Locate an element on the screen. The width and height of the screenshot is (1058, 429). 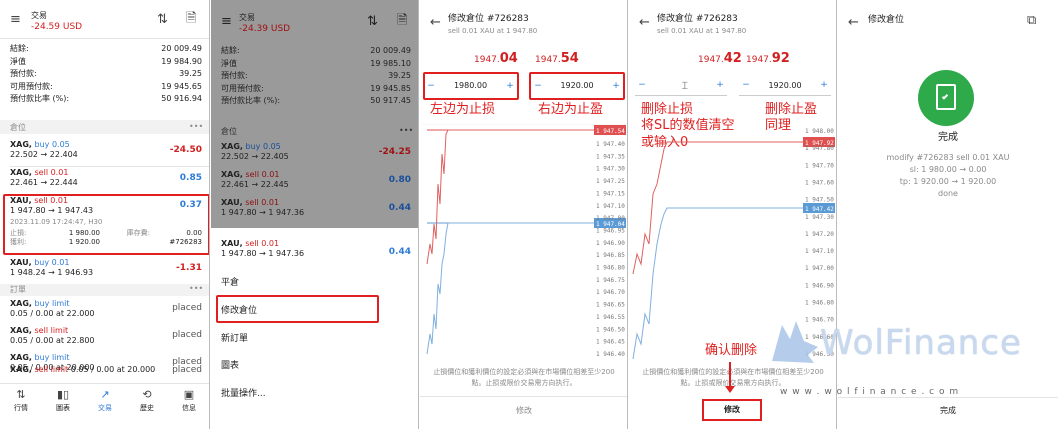
nav-messages: ▣ 信息 is located at coordinates (188, 406).